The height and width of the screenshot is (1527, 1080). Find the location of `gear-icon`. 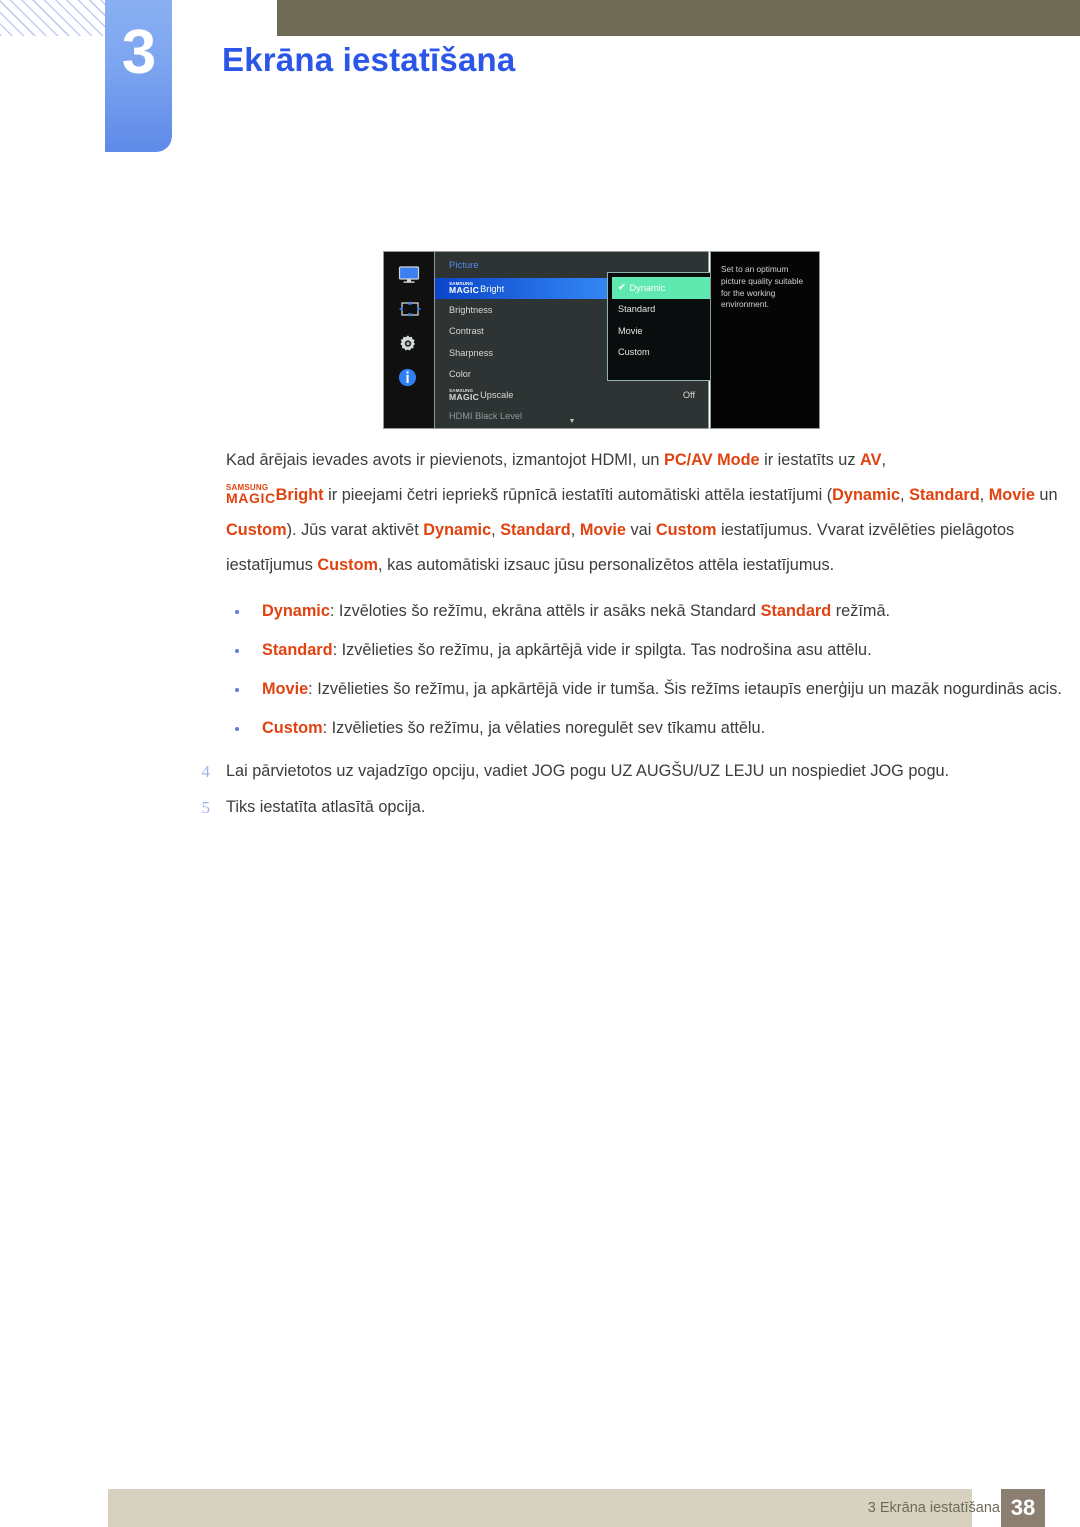

gear-icon is located at coordinates (409, 344).